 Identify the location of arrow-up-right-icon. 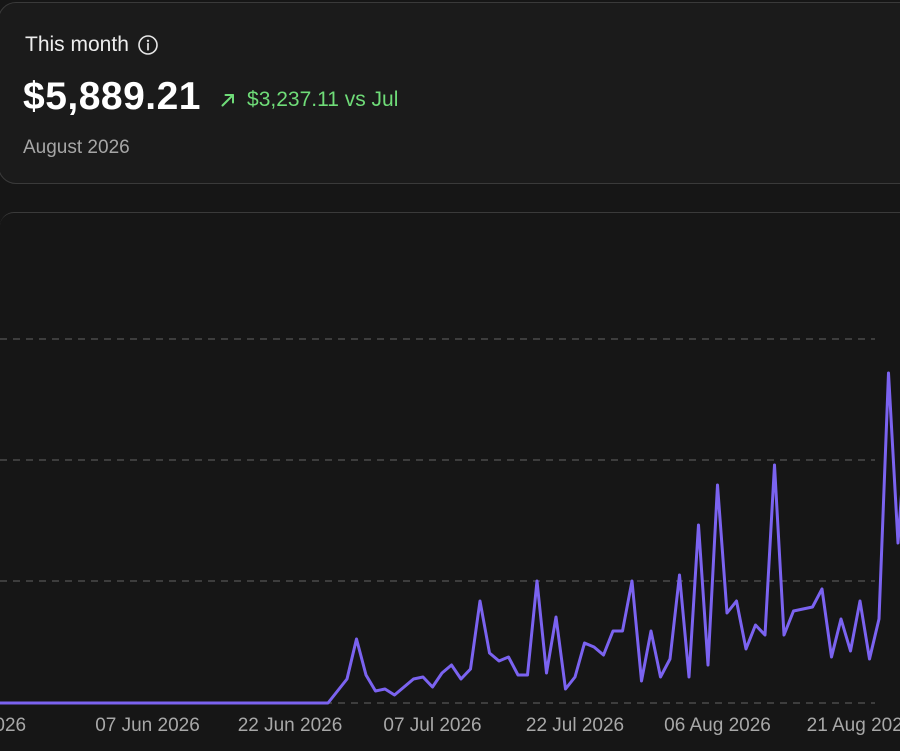
(228, 100).